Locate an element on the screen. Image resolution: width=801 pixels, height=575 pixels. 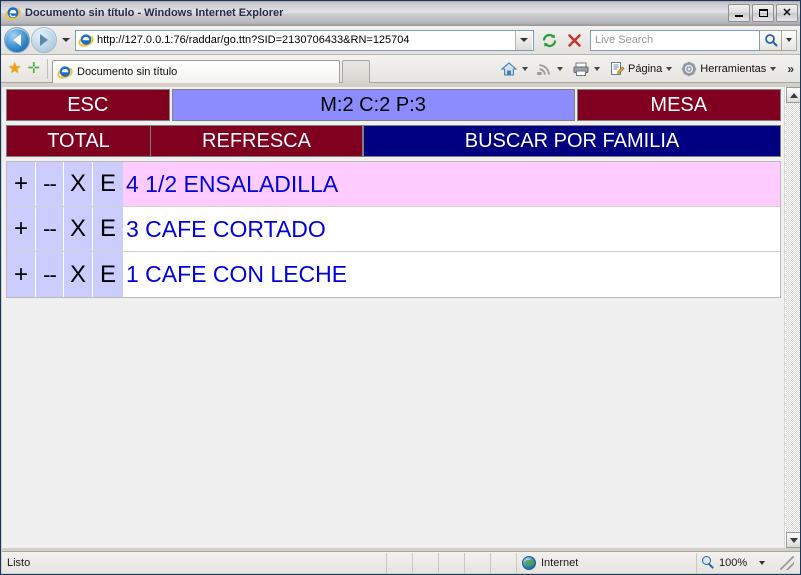
page-menu-label: Página is located at coordinates (645, 68).